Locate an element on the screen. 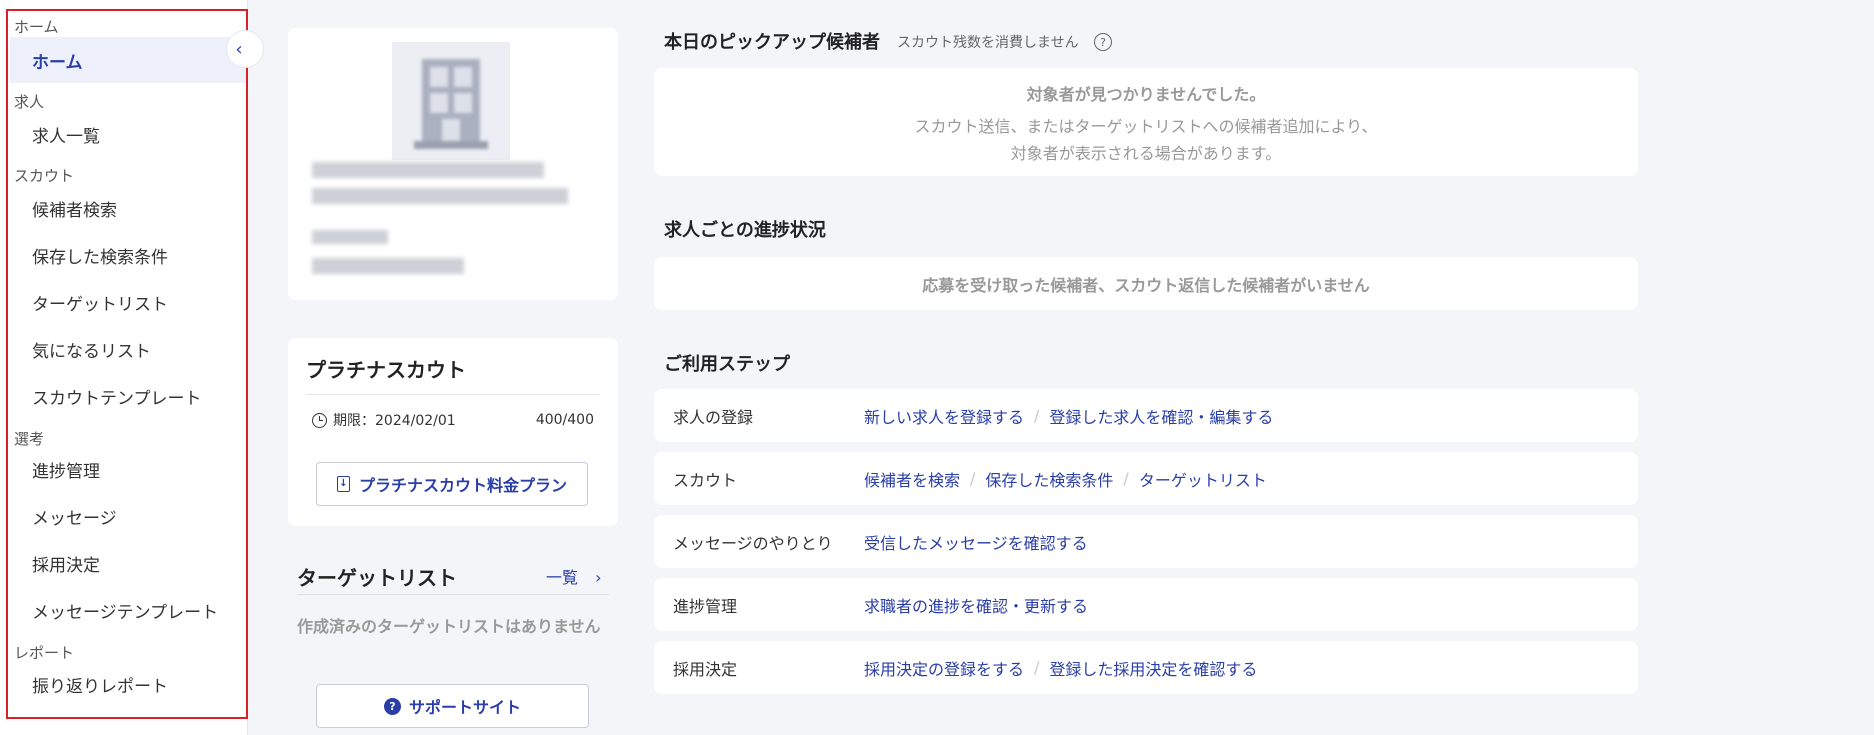  step-row-hiring: 採用決定 採用決定の登録をする / 登録した採用決定を確認する is located at coordinates (1146, 667).